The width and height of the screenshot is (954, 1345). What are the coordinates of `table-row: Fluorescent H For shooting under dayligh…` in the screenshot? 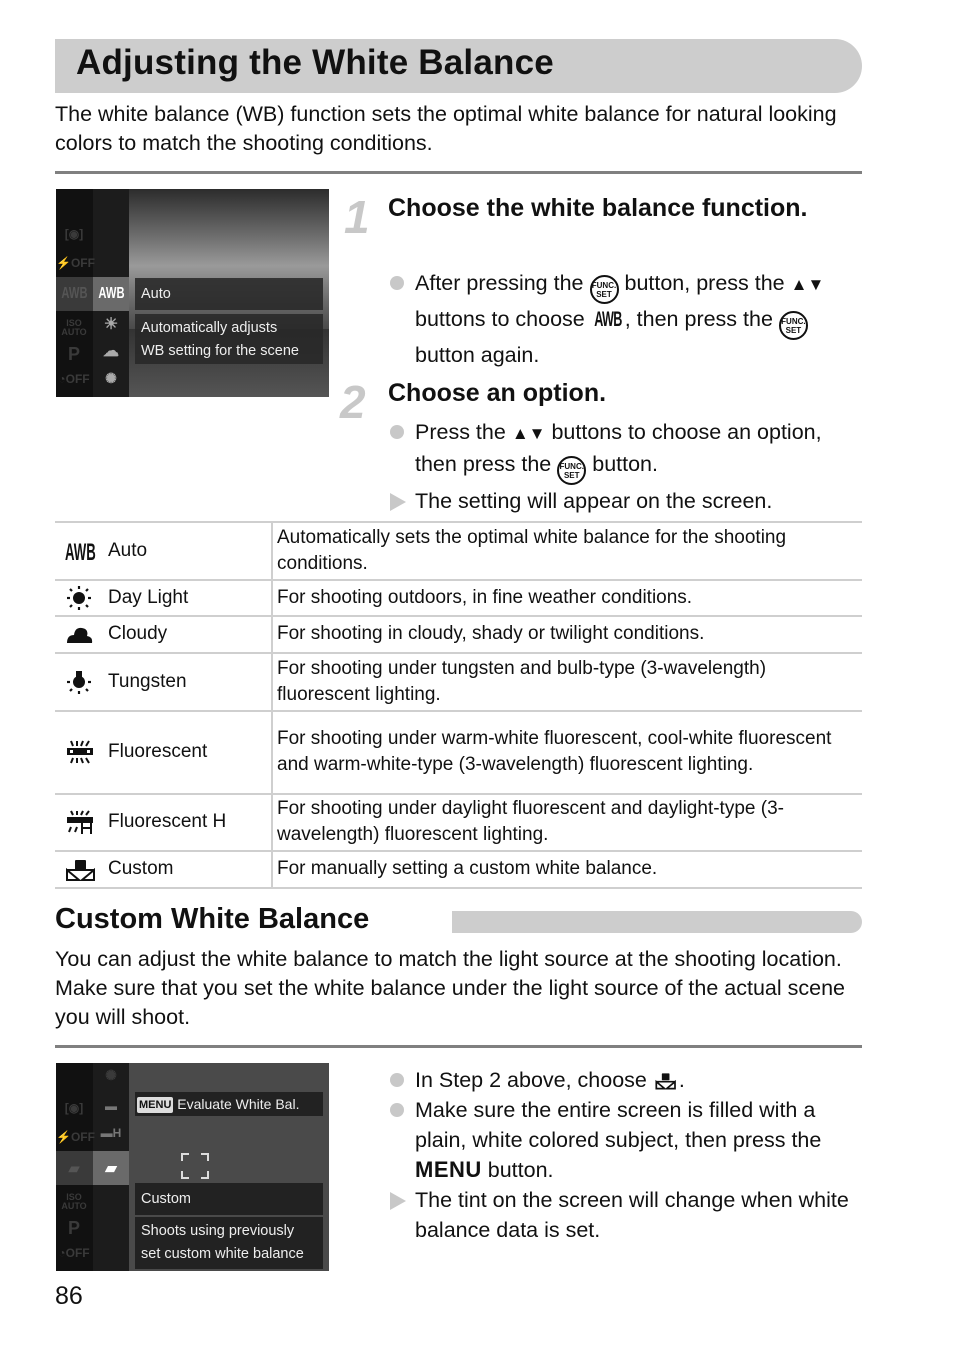 It's located at (458, 822).